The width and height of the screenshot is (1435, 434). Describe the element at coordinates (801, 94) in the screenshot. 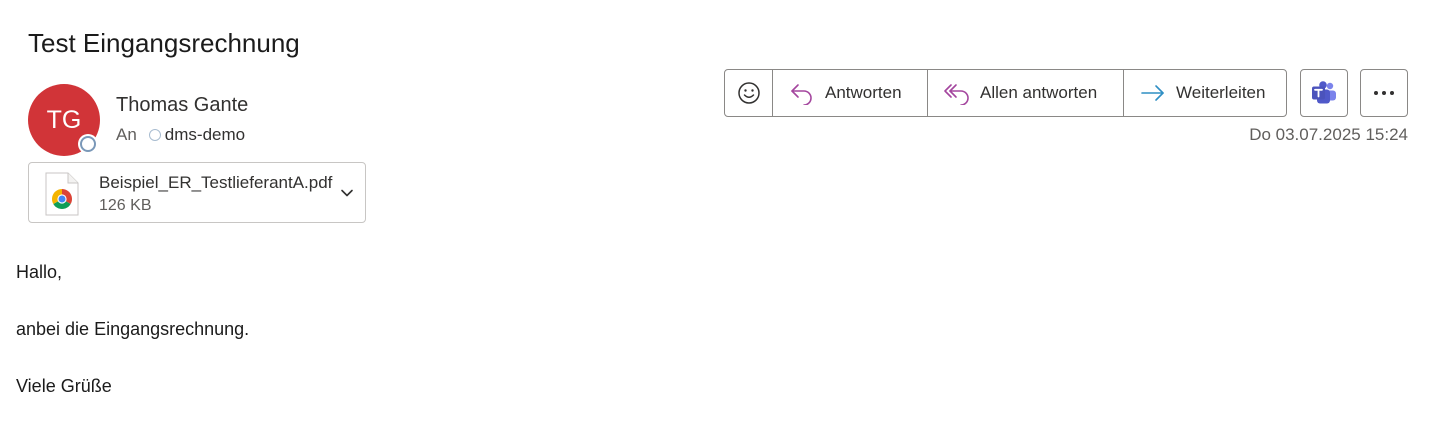

I see `reply-icon` at that location.